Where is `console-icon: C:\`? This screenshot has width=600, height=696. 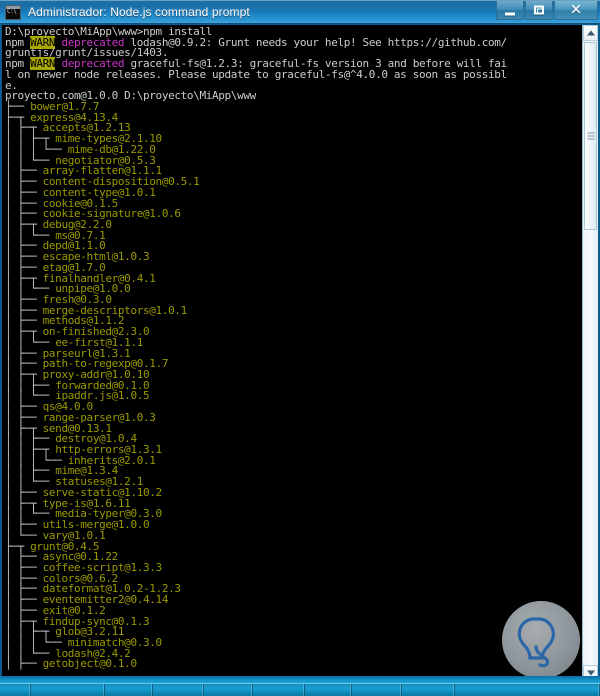 console-icon: C:\ is located at coordinates (13, 12).